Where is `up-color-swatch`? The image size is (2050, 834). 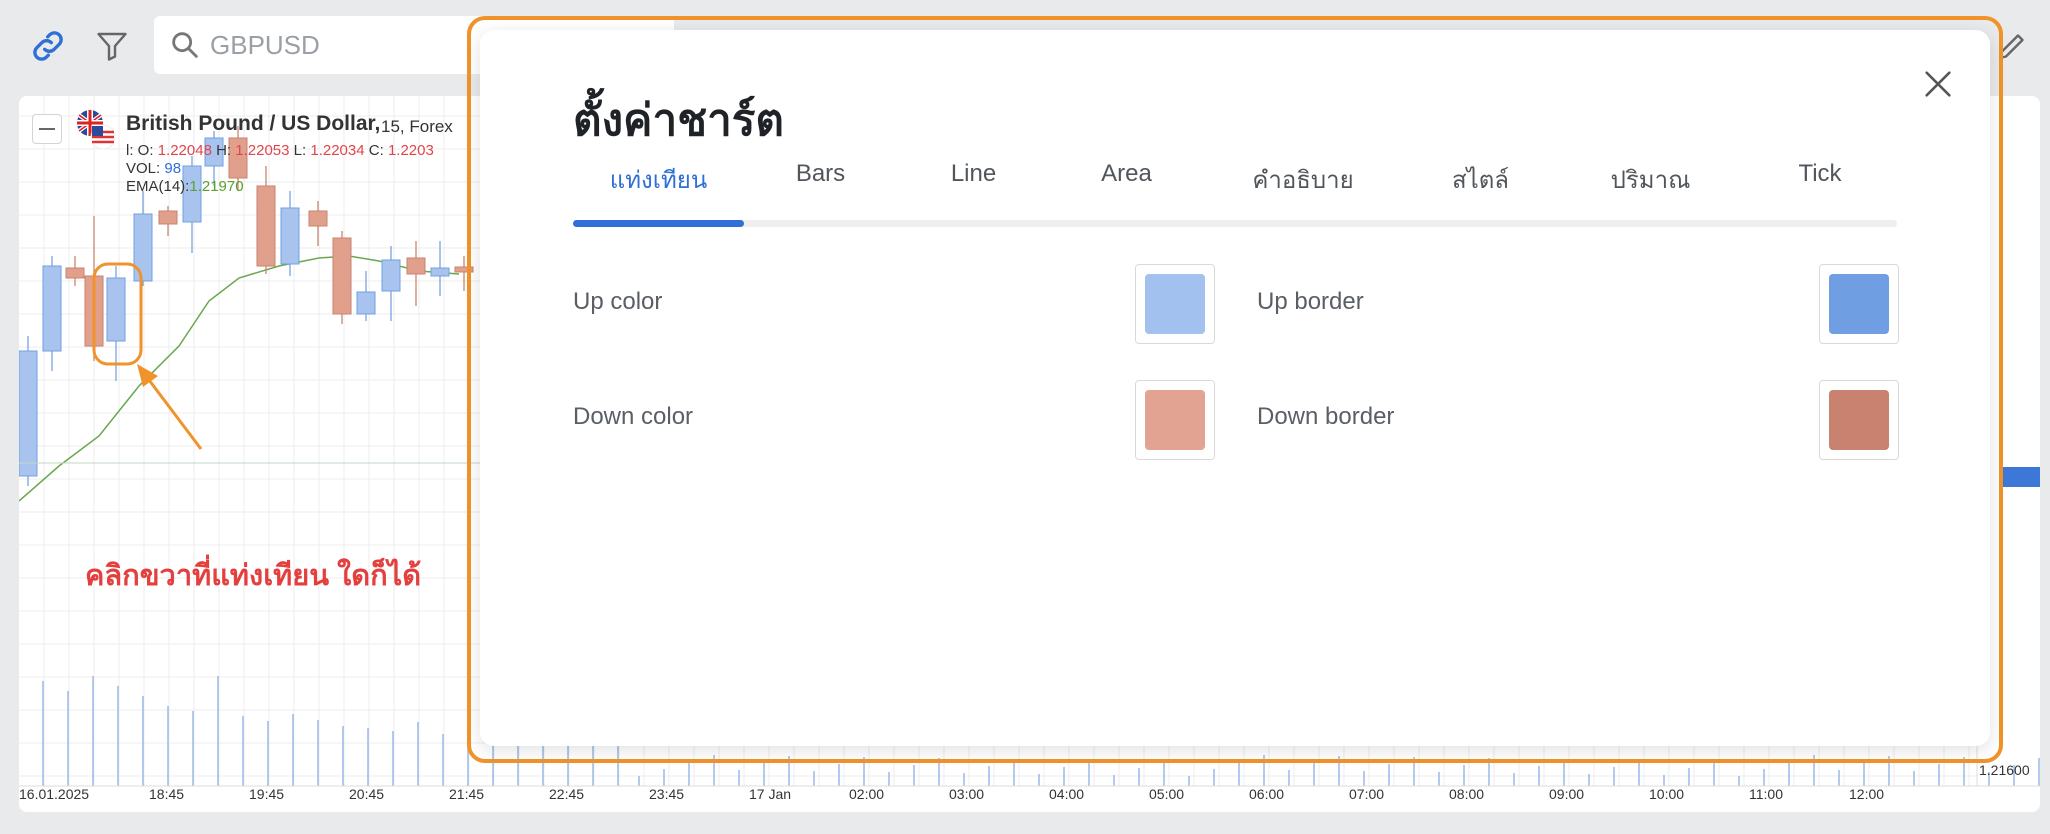 up-color-swatch is located at coordinates (1175, 304).